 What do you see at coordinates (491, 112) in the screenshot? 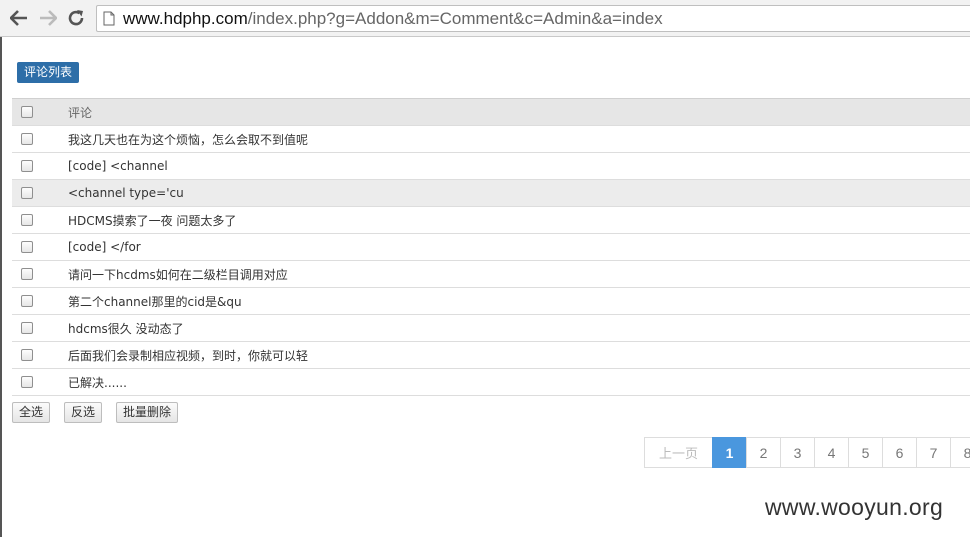
I see `table-header: 评论` at bounding box center [491, 112].